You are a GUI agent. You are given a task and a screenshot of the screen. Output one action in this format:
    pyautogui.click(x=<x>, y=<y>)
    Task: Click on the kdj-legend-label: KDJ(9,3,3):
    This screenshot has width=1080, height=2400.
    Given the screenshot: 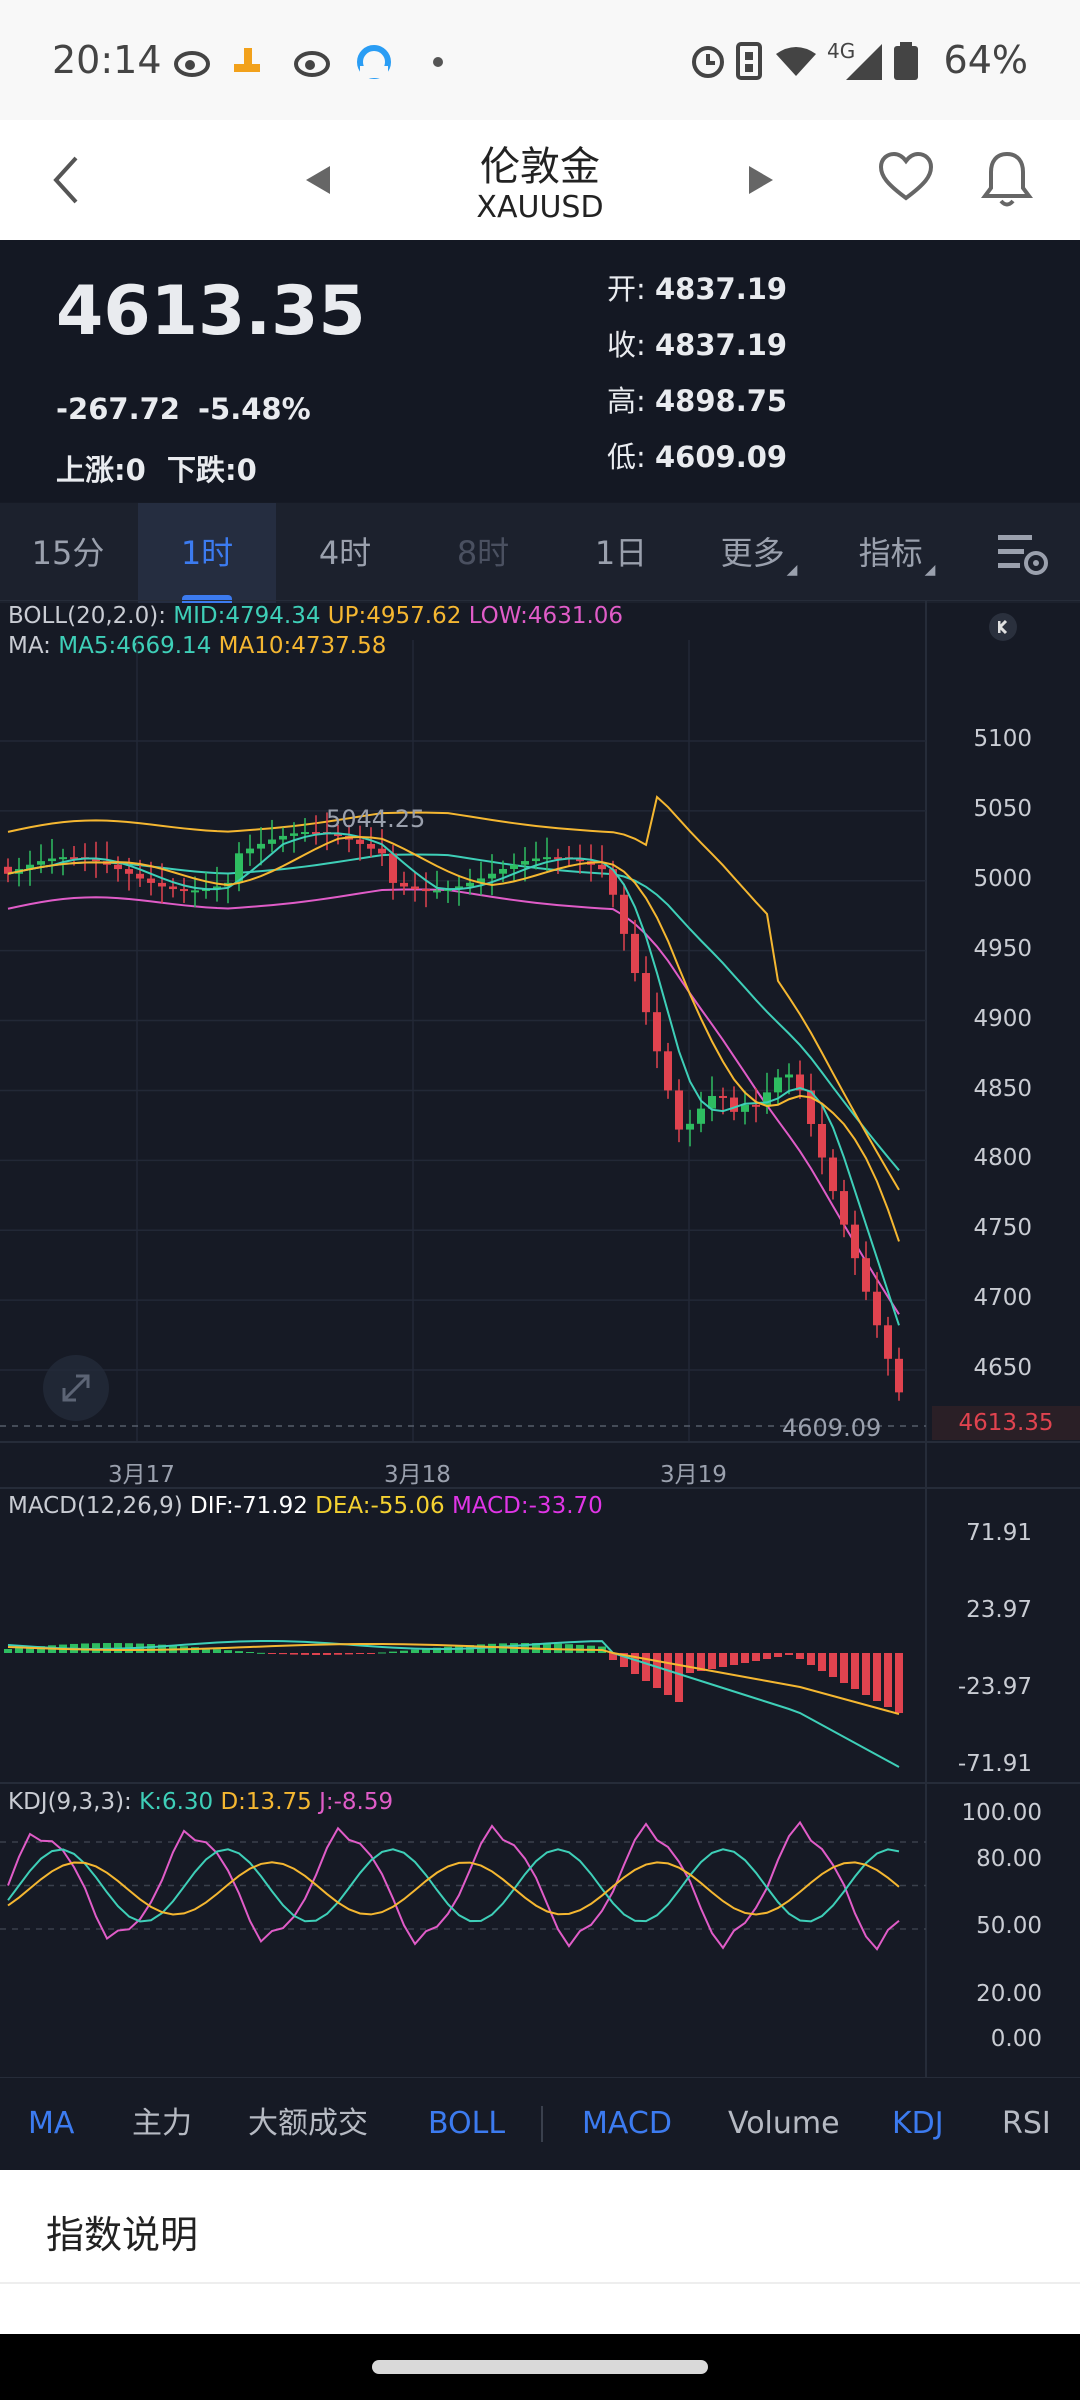 What is the action you would take?
    pyautogui.click(x=70, y=1802)
    